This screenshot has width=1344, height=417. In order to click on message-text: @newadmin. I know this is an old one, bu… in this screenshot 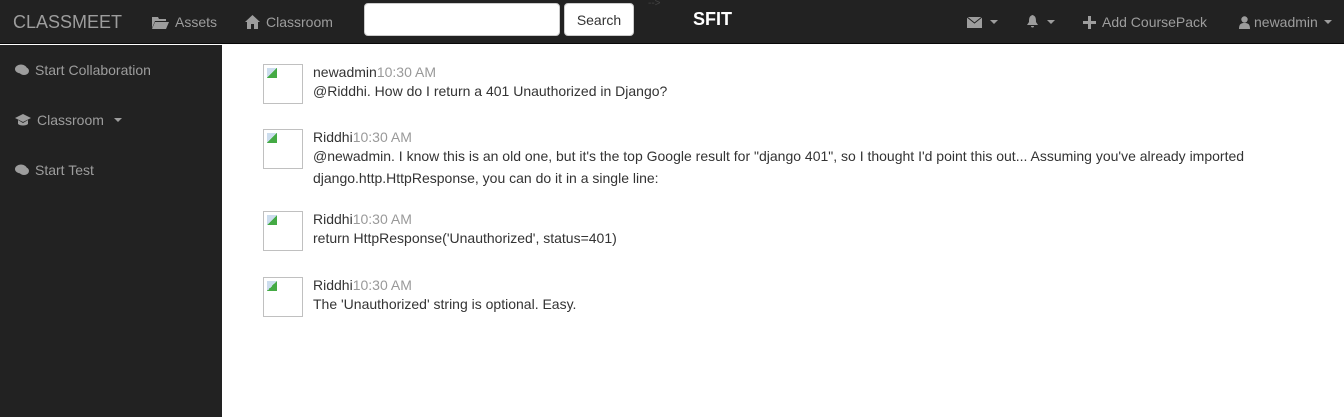, I will do `click(779, 167)`.